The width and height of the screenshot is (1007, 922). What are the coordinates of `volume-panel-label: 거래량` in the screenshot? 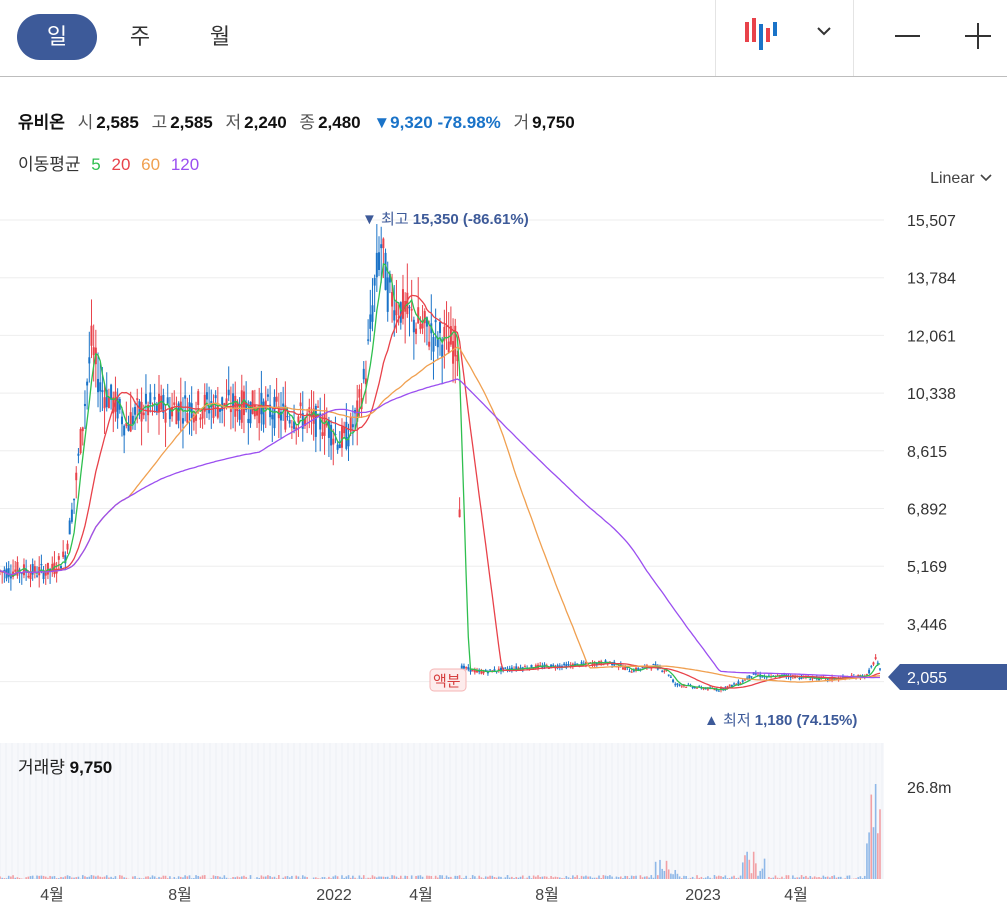 It's located at (41, 767).